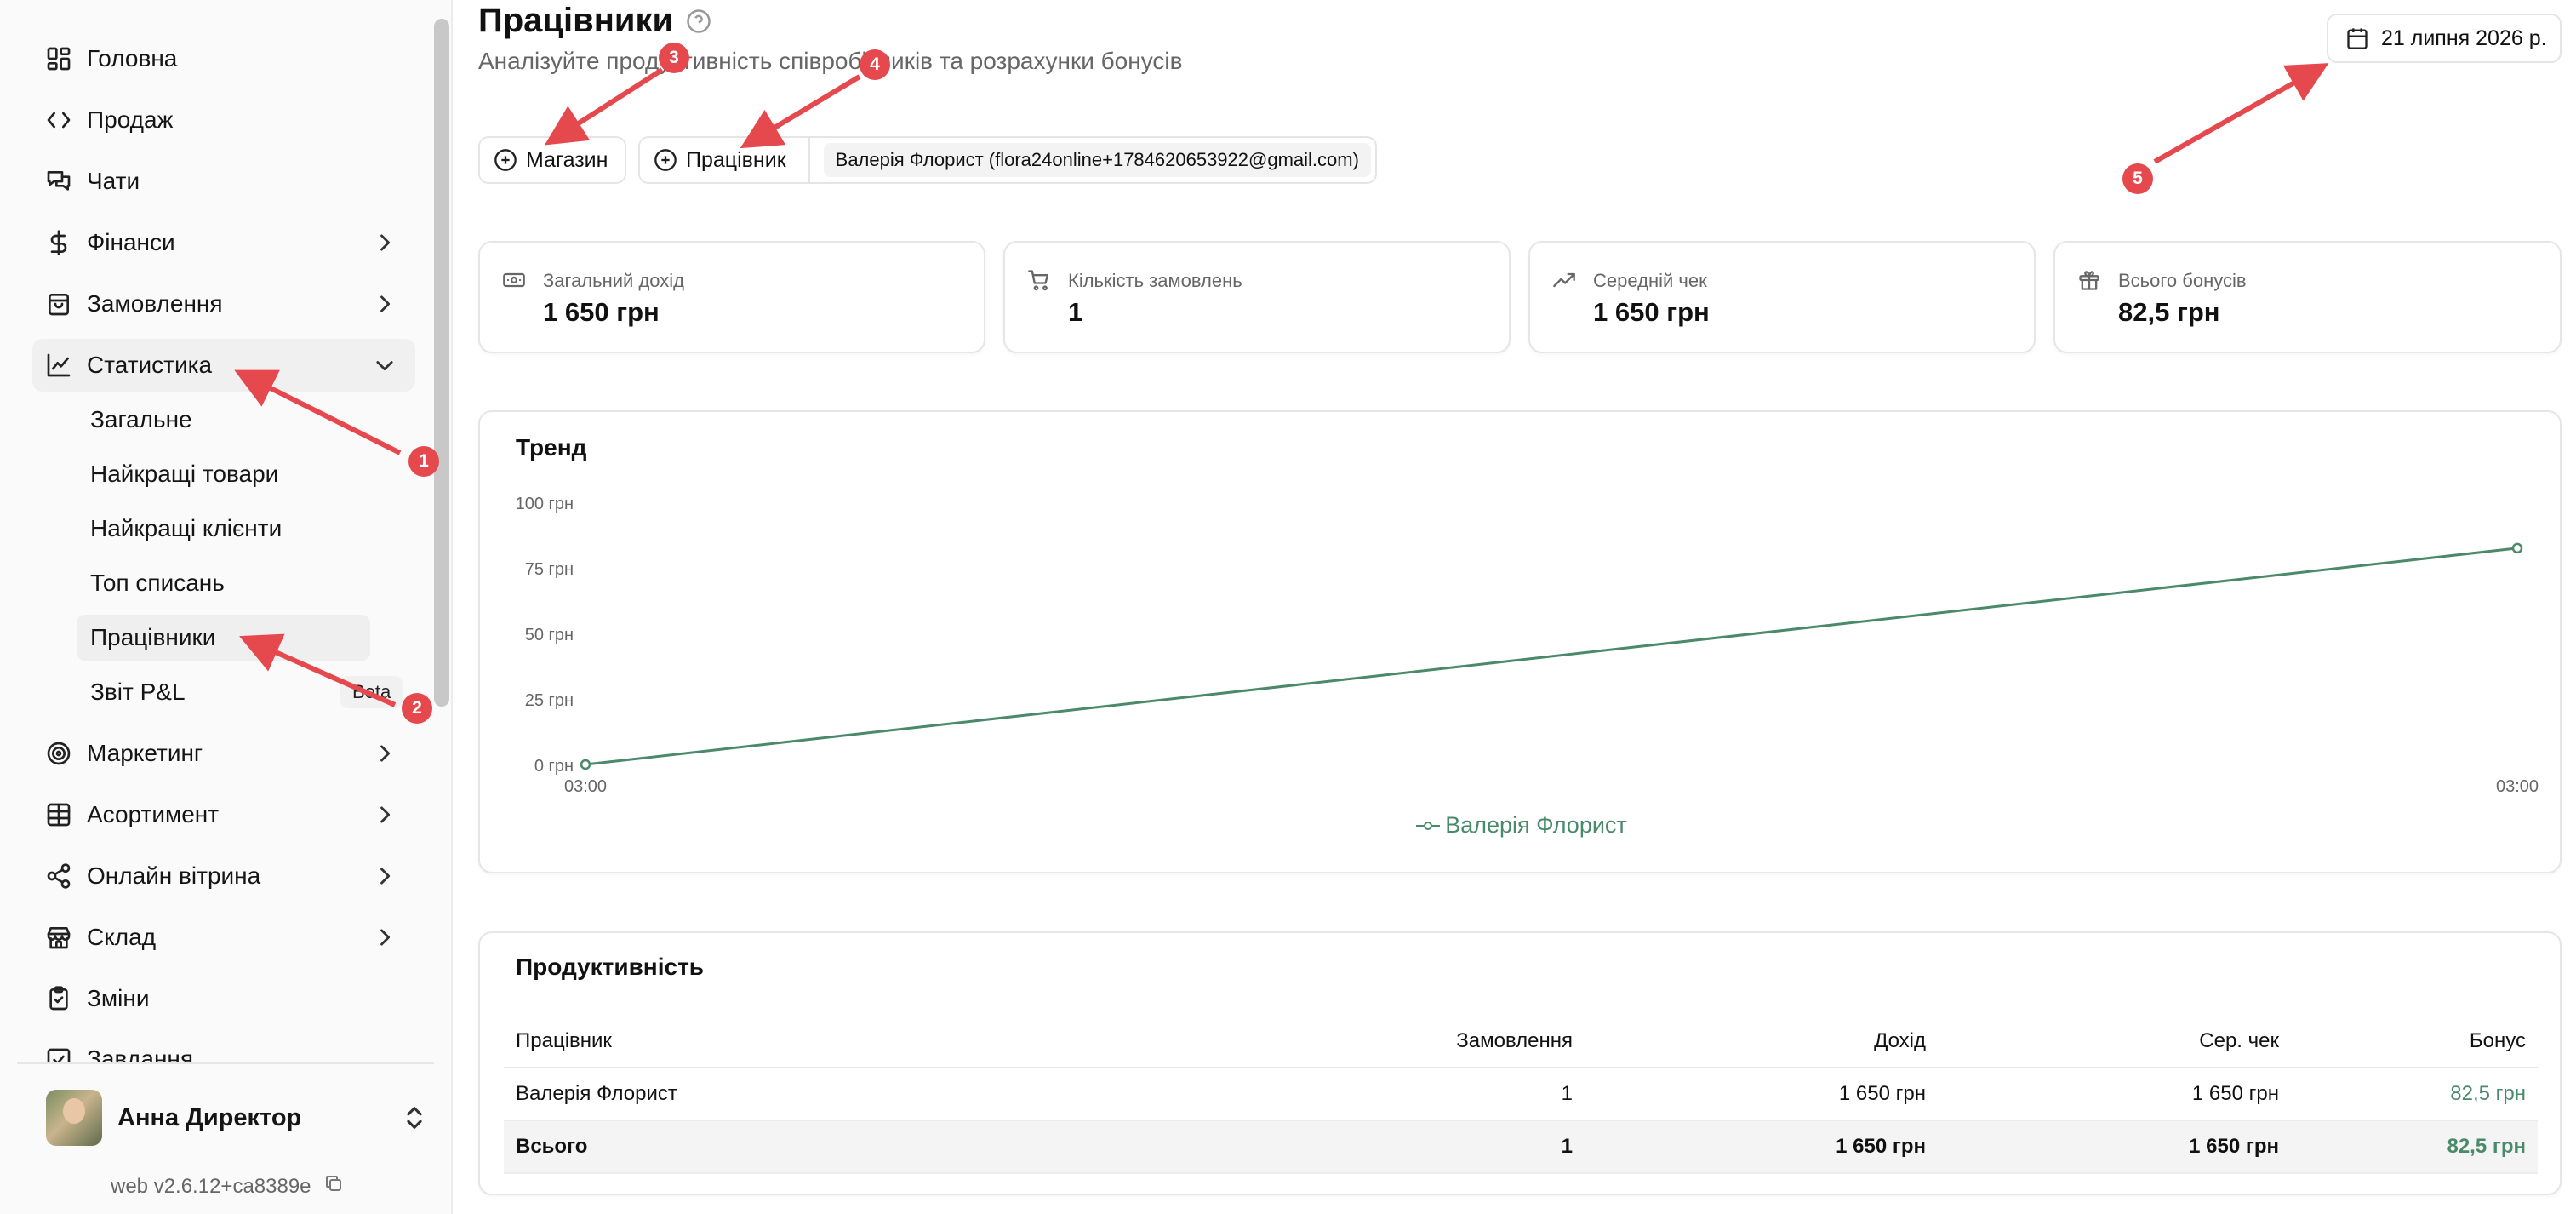  Describe the element at coordinates (223, 304) in the screenshot. I see `sidebar-item-orders: Замовлення` at that location.